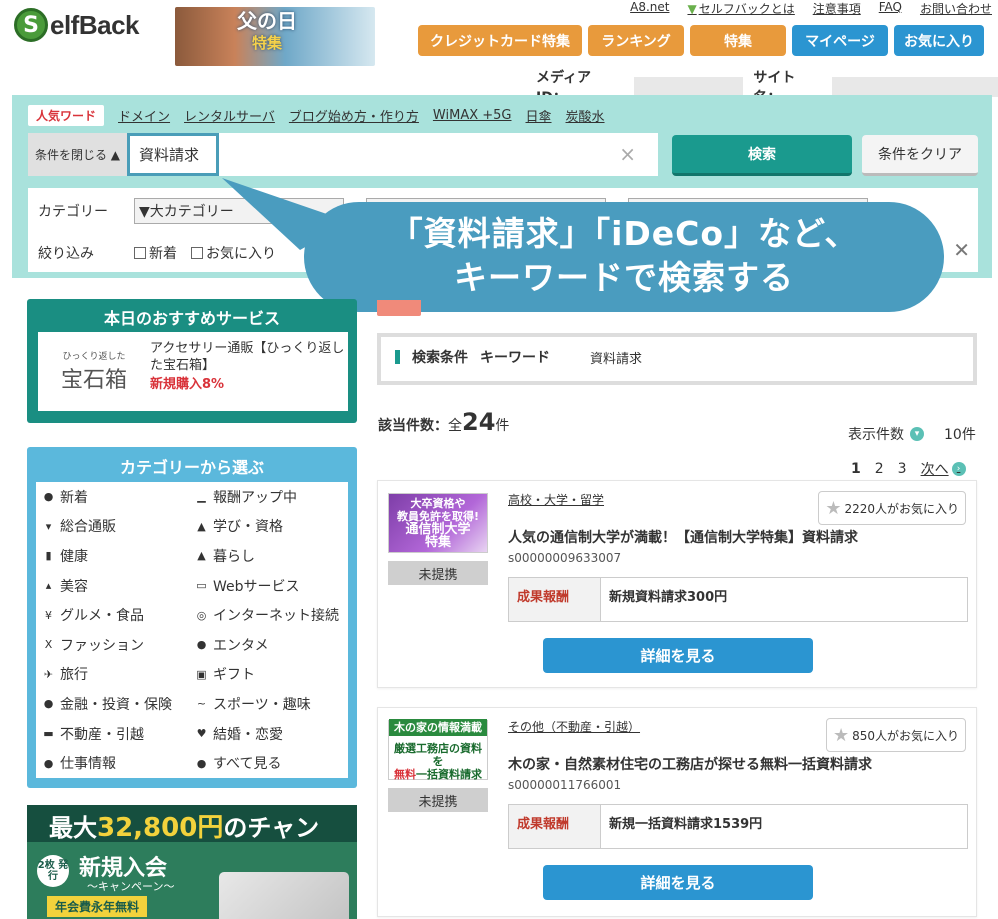 The image size is (998, 919). Describe the element at coordinates (943, 469) in the screenshot. I see `next-page-link: 次へ ›` at that location.